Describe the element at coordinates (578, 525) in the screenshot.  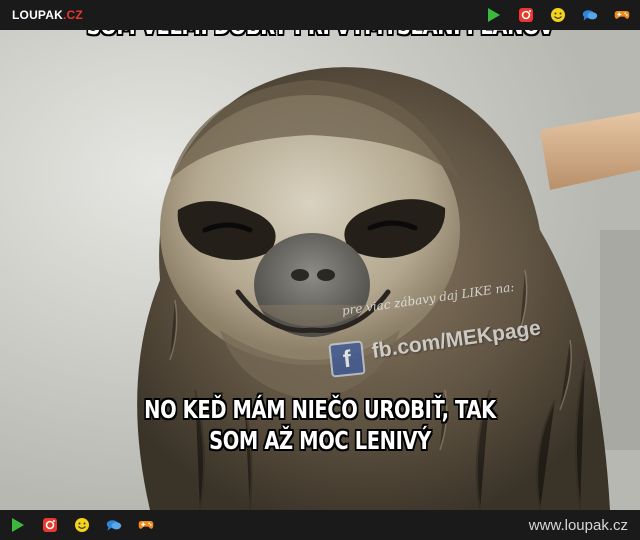
I see `site-url-link: www.loupak.cz` at that location.